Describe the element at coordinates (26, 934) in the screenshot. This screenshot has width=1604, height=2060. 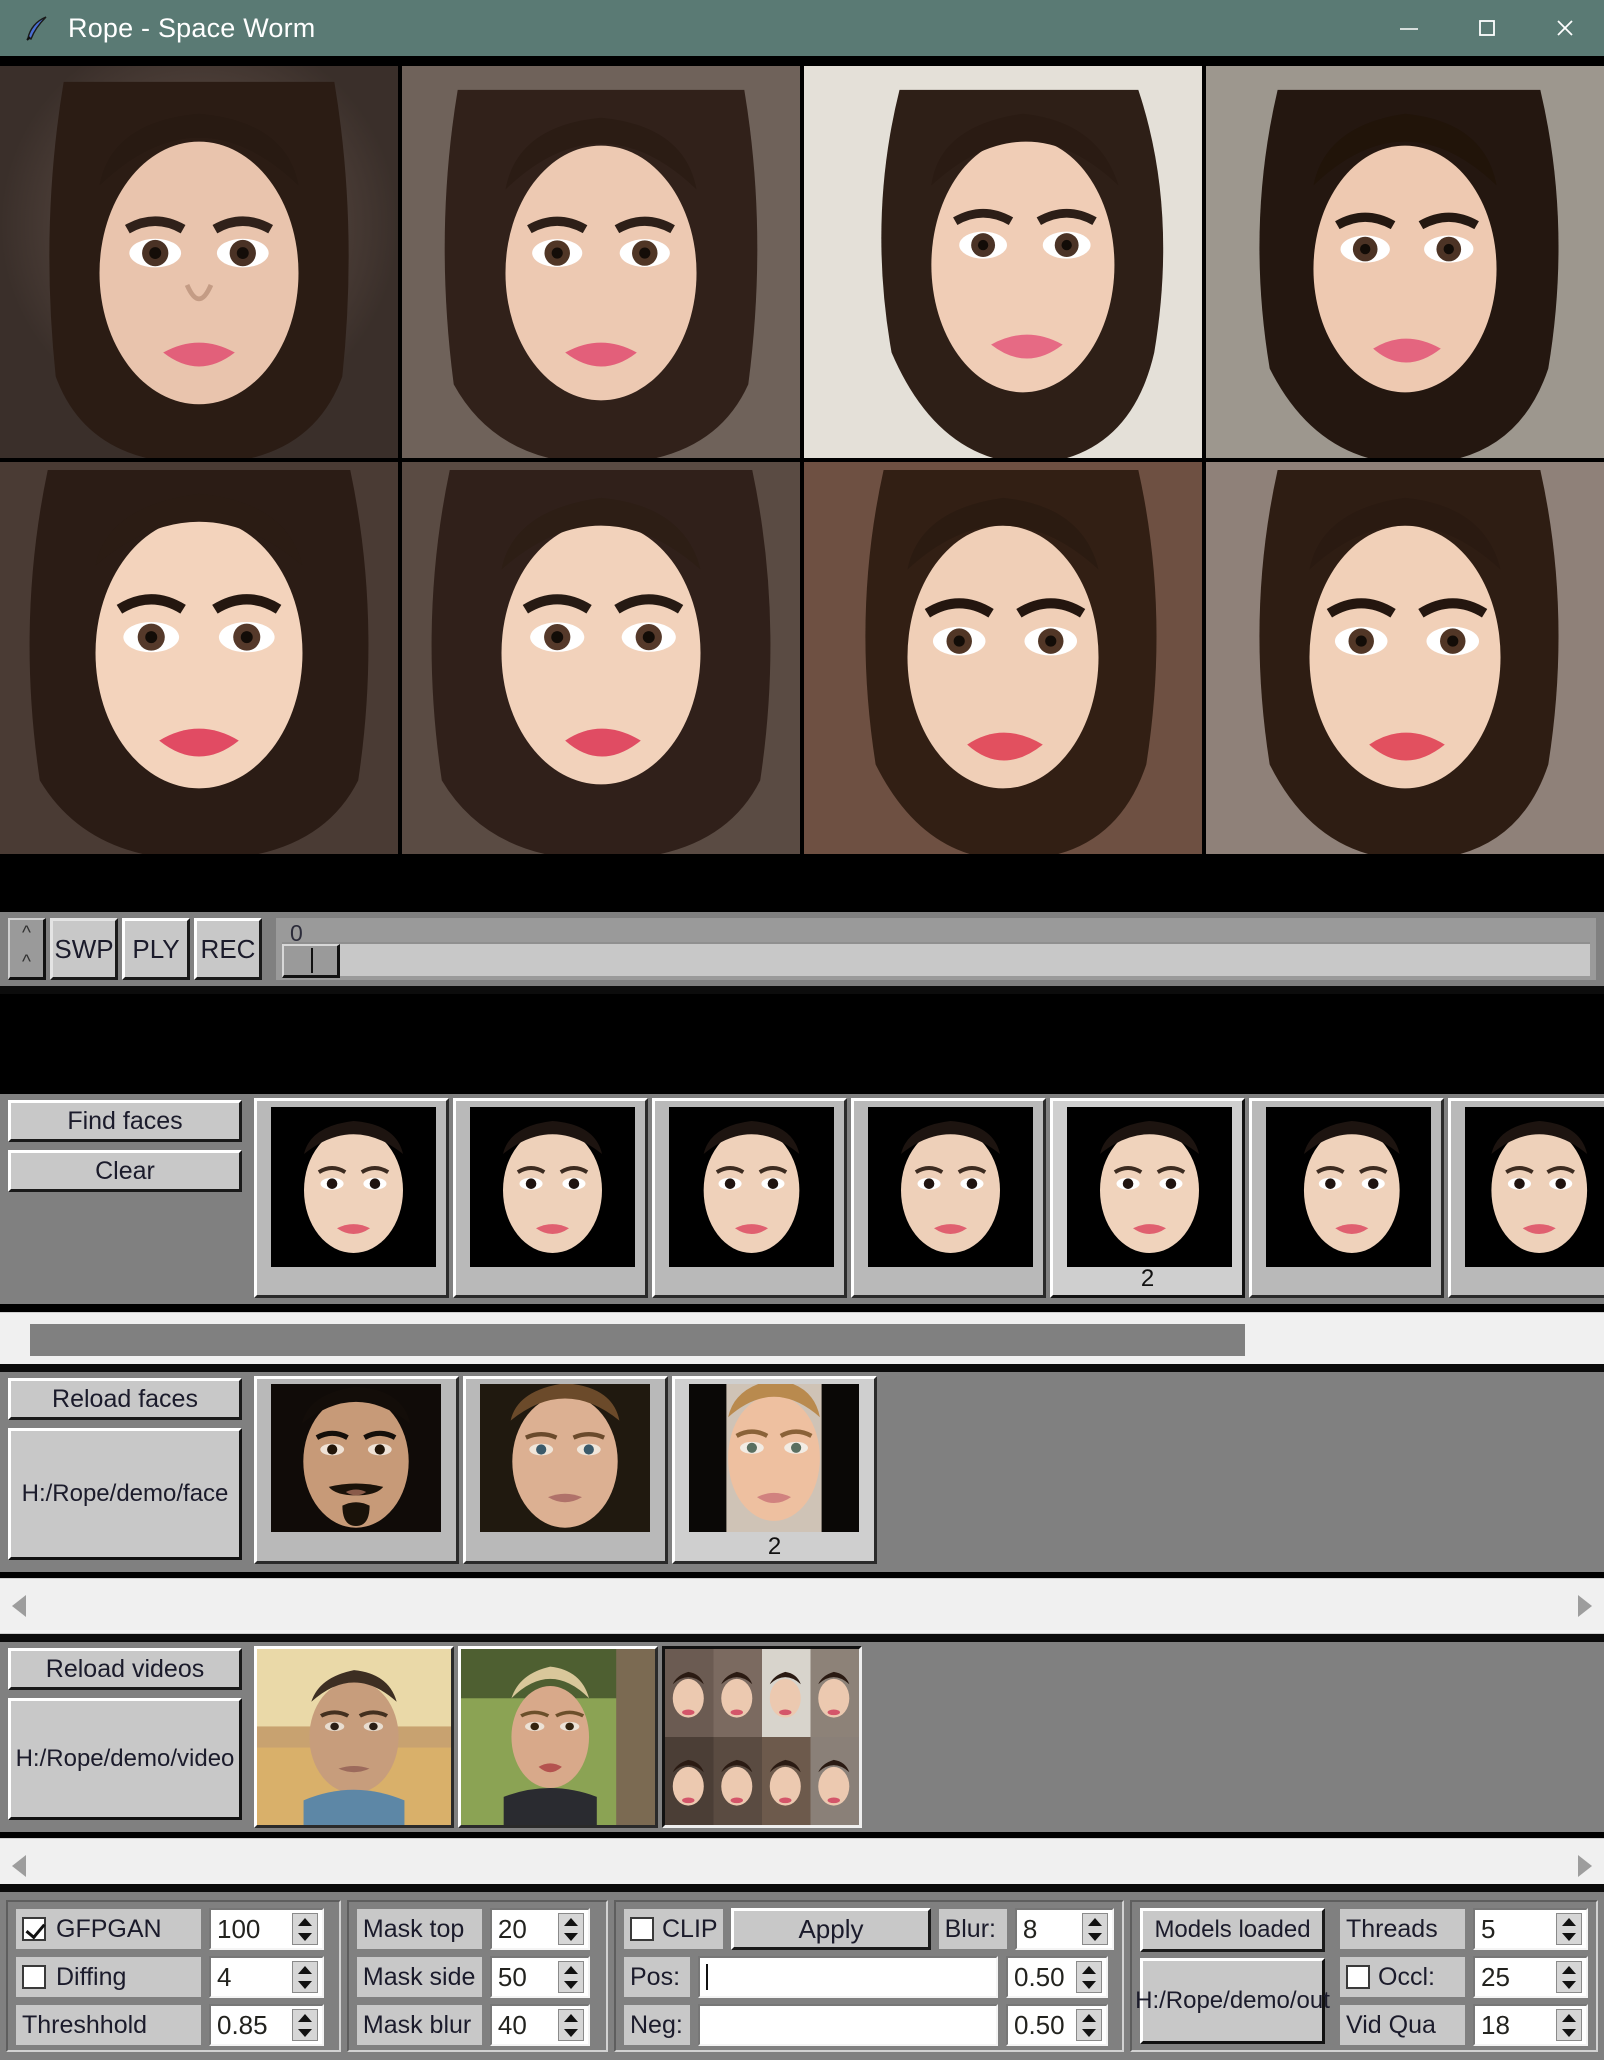
I see `up-arrow-icon-1: ^` at that location.